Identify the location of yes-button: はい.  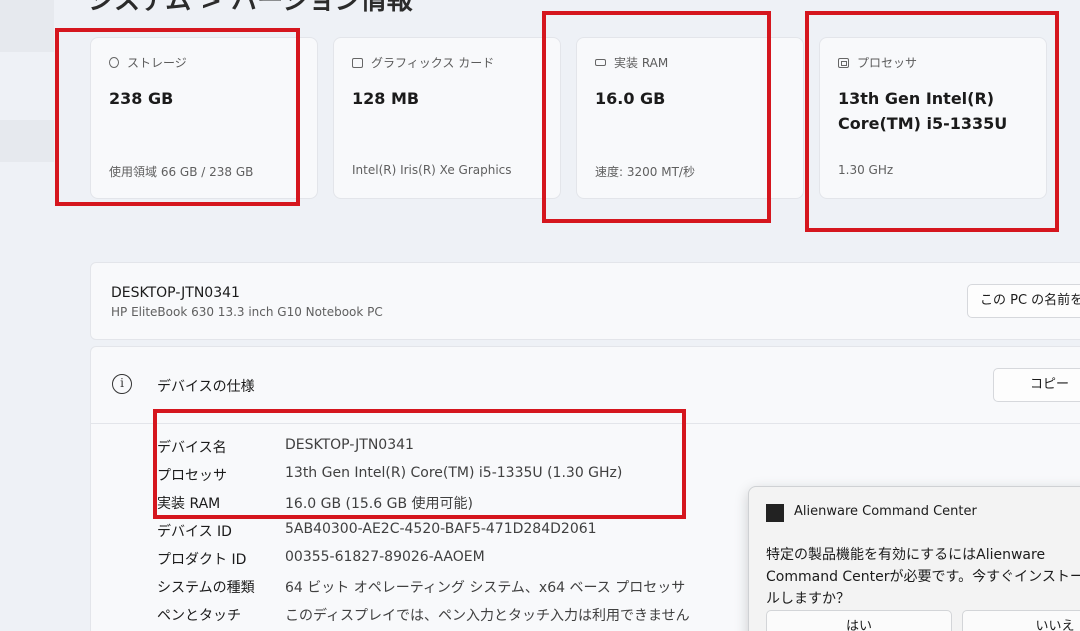
(859, 620).